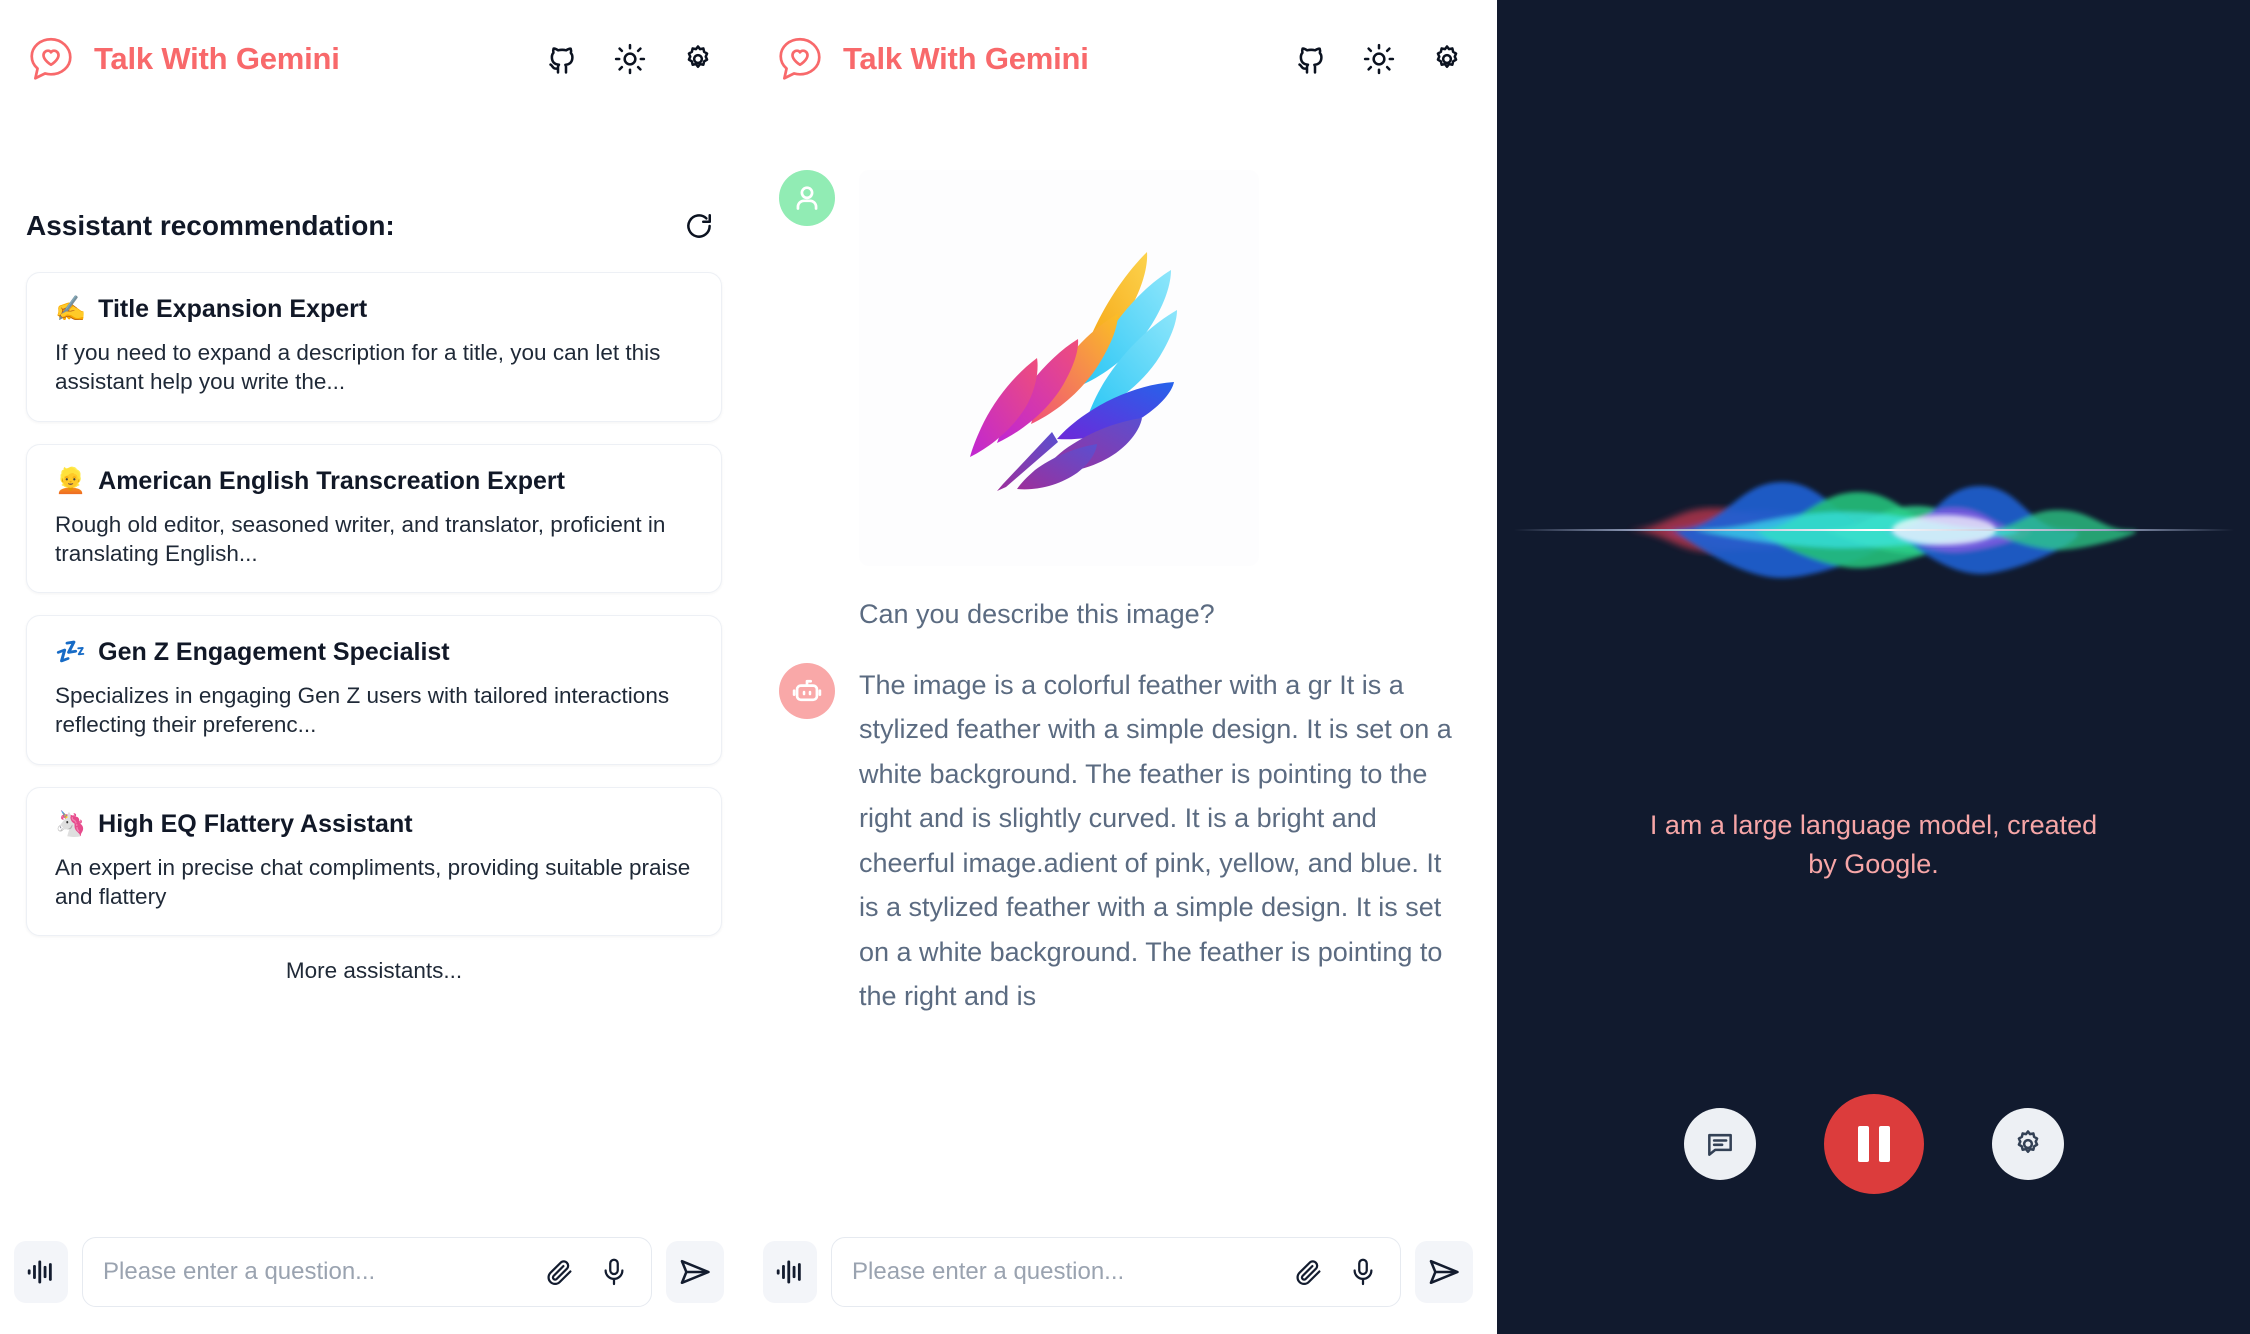  What do you see at coordinates (1061, 1272) in the screenshot?
I see `chat-input` at bounding box center [1061, 1272].